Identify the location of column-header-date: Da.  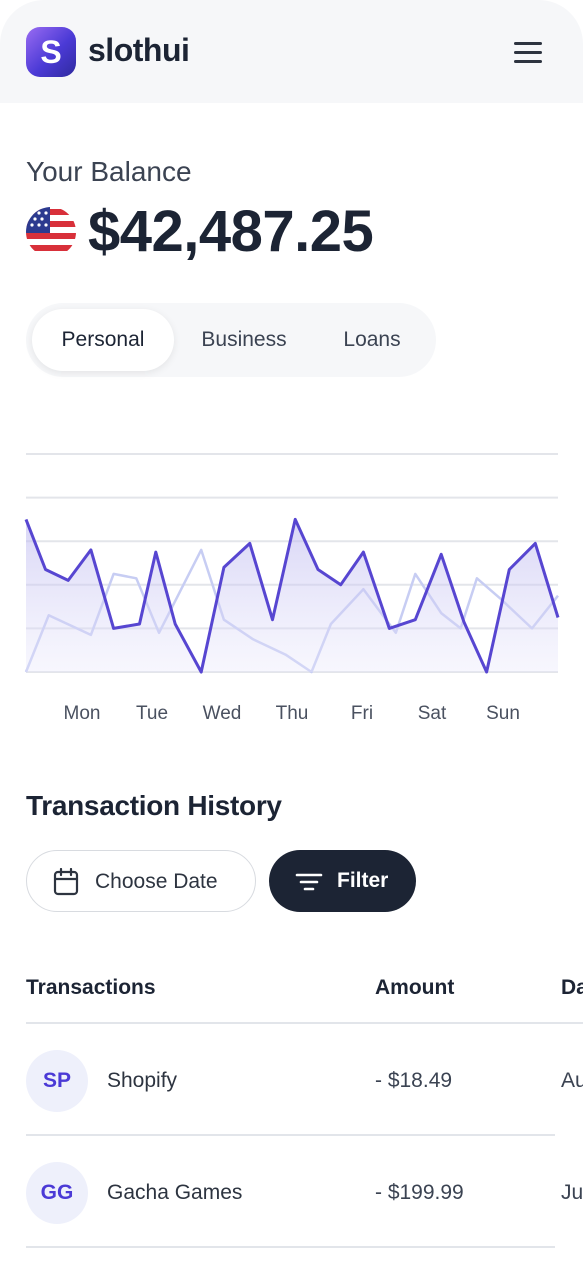
(572, 988).